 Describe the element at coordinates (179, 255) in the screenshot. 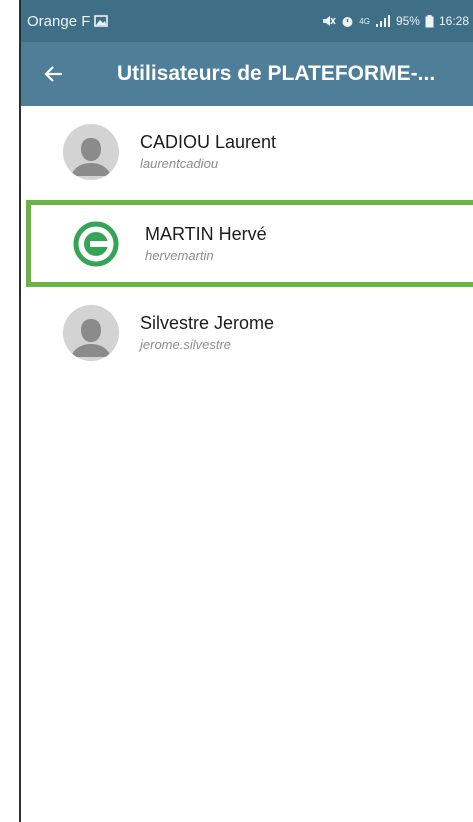

I see `user-login: hervemartin` at that location.